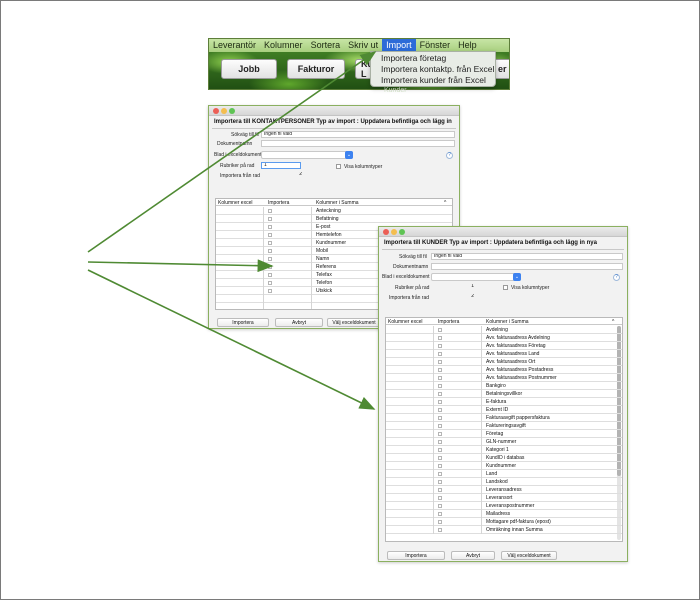 The image size is (700, 600). What do you see at coordinates (504, 530) in the screenshot?
I see `table-row: Omräkning innan Summa` at bounding box center [504, 530].